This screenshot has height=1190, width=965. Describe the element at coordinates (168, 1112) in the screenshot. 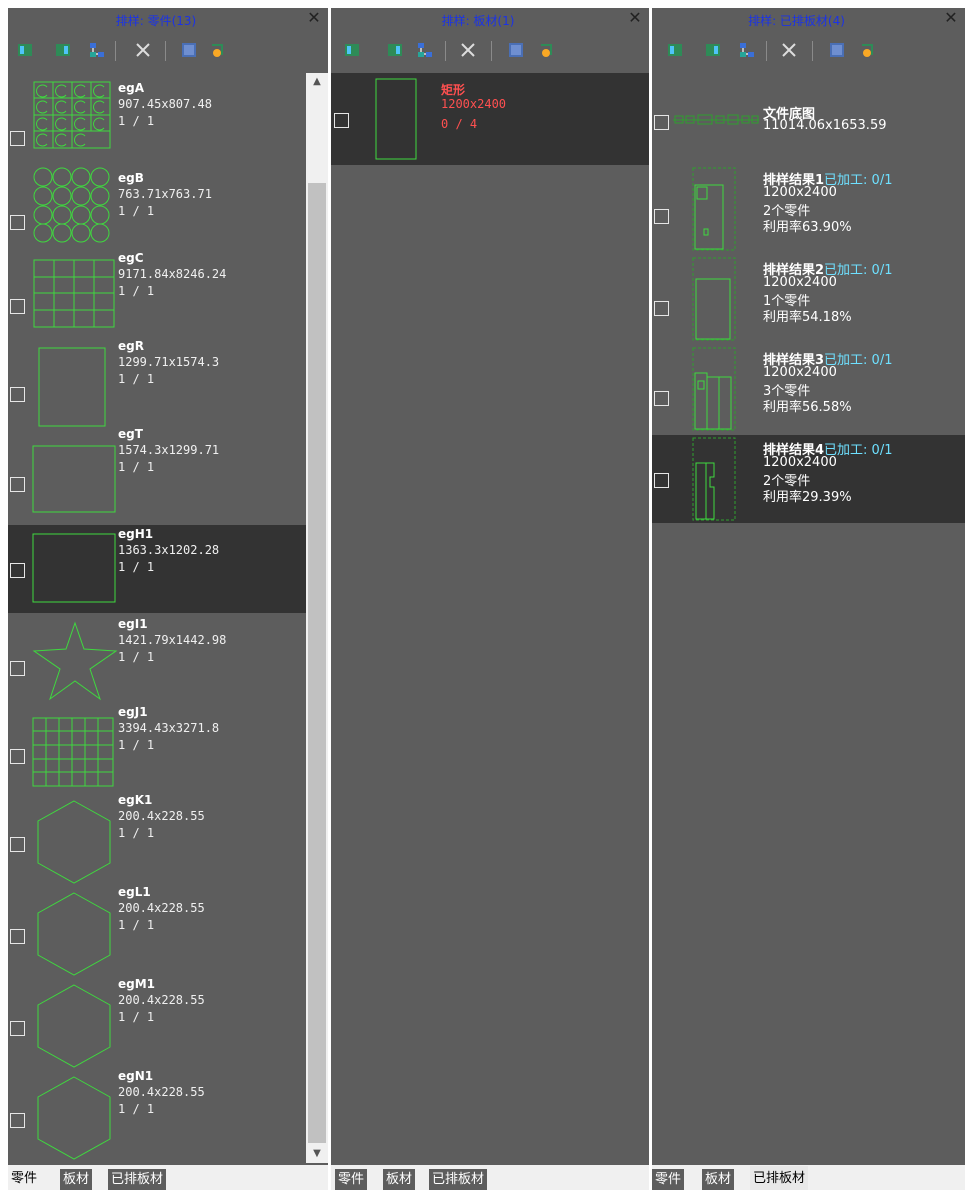

I see `list-item: egN1 200.4x228.55 1 / 1` at that location.